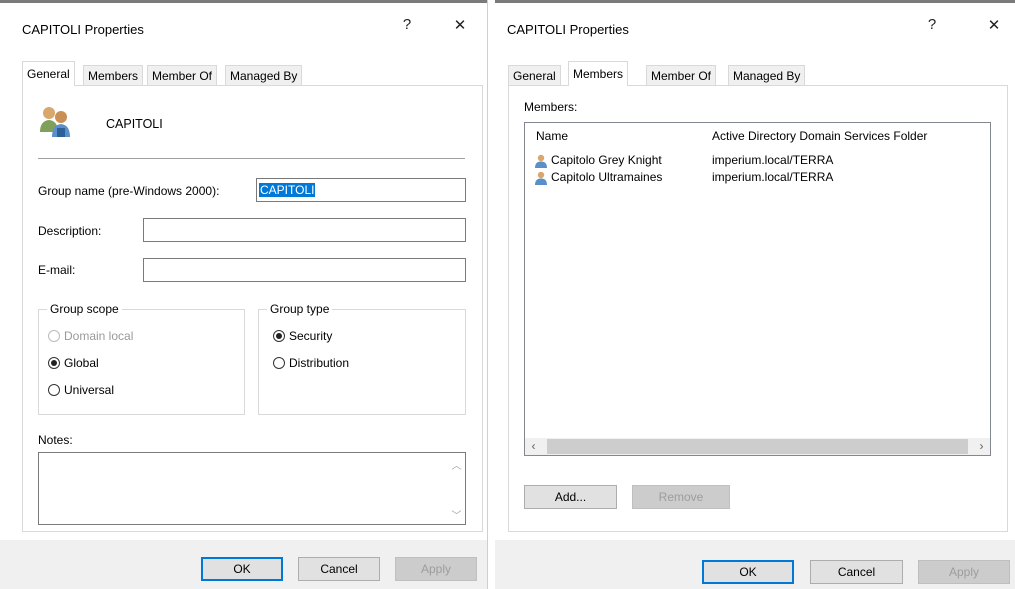  What do you see at coordinates (54, 336) in the screenshot?
I see `radio-domain-local-icon` at bounding box center [54, 336].